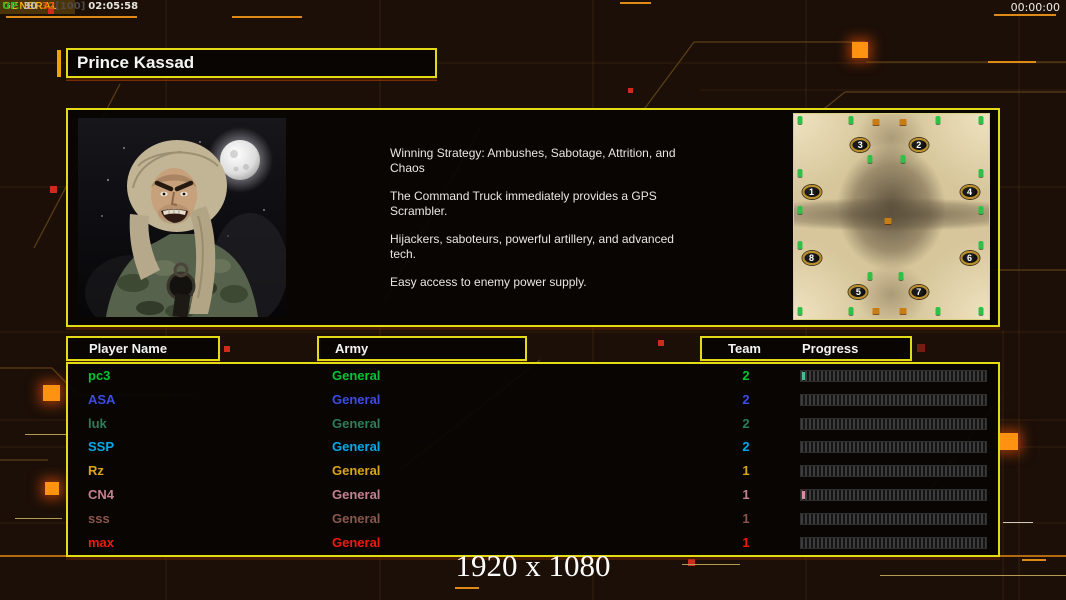  Describe the element at coordinates (422, 348) in the screenshot. I see `header-army: Army` at that location.